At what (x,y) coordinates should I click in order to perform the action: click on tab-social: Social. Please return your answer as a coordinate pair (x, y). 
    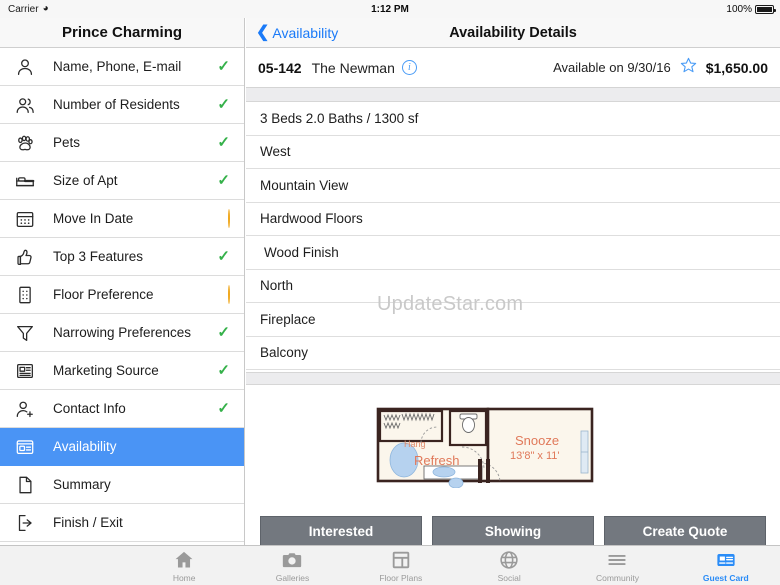
    Looking at the image, I should click on (509, 565).